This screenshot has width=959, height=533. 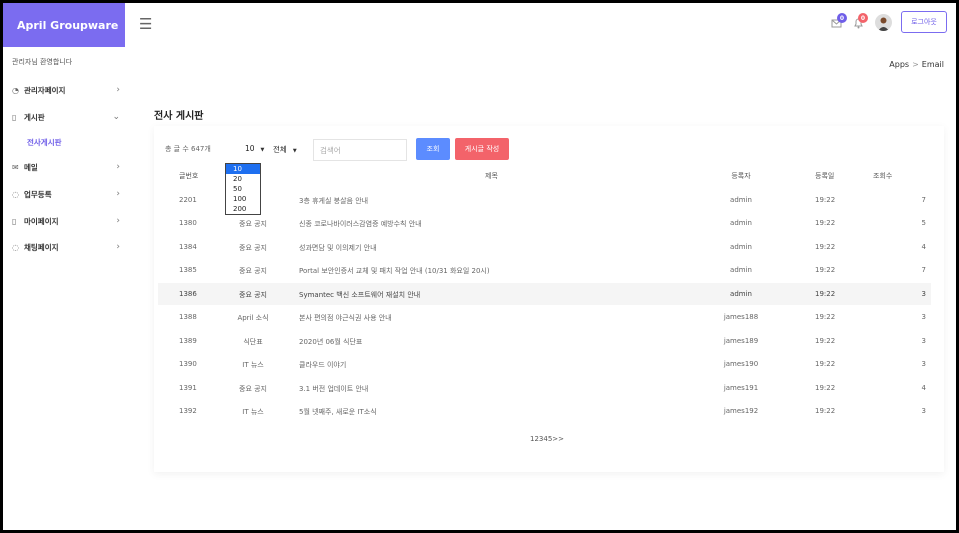 I want to click on breadcrumb-apps: Apps, so click(x=899, y=64).